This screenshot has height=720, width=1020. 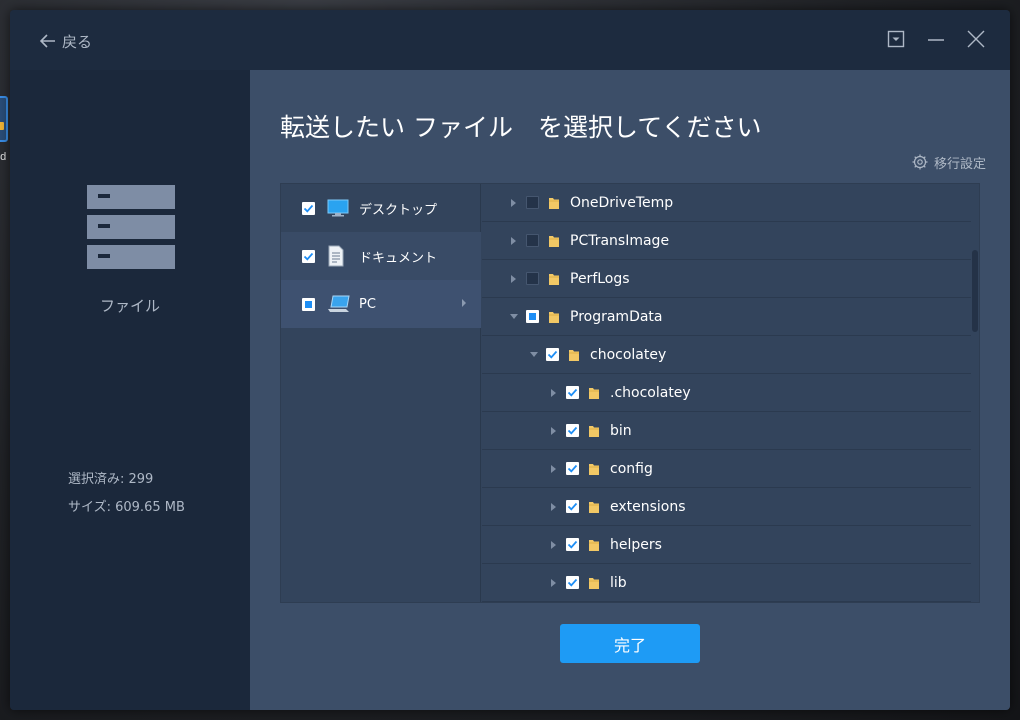 What do you see at coordinates (510, 40) in the screenshot?
I see `title-bar: 戻る` at bounding box center [510, 40].